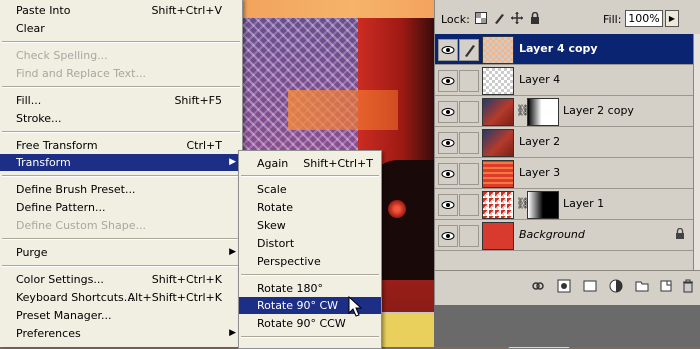 The image size is (700, 349). What do you see at coordinates (564, 173) in the screenshot?
I see `layer-row-layer-3: Layer 3` at bounding box center [564, 173].